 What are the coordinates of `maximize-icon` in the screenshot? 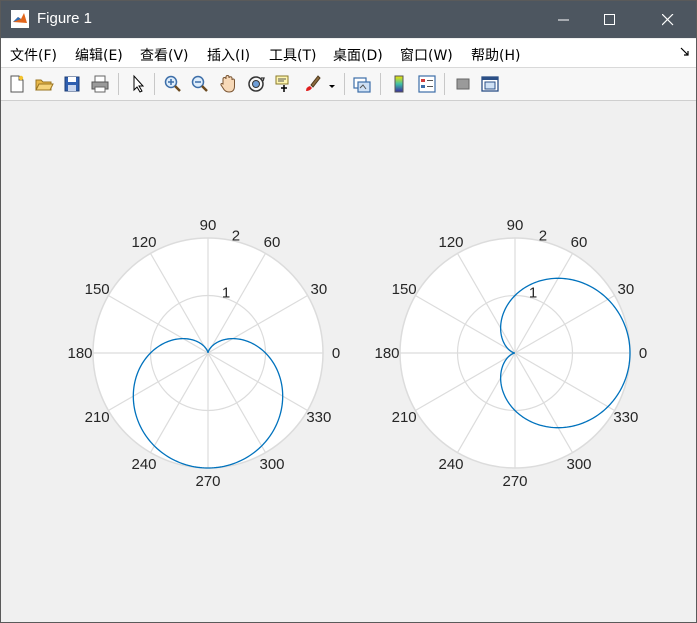 It's located at (609, 19).